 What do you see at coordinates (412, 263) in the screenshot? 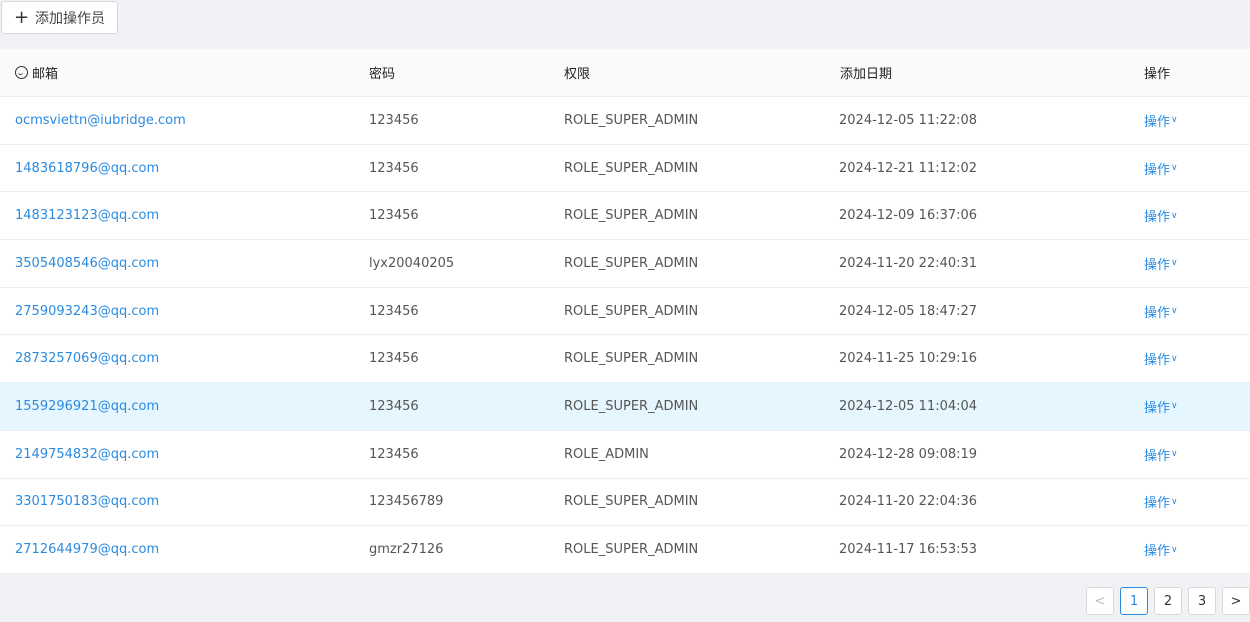
I see `password-cell: lyx20040205` at bounding box center [412, 263].